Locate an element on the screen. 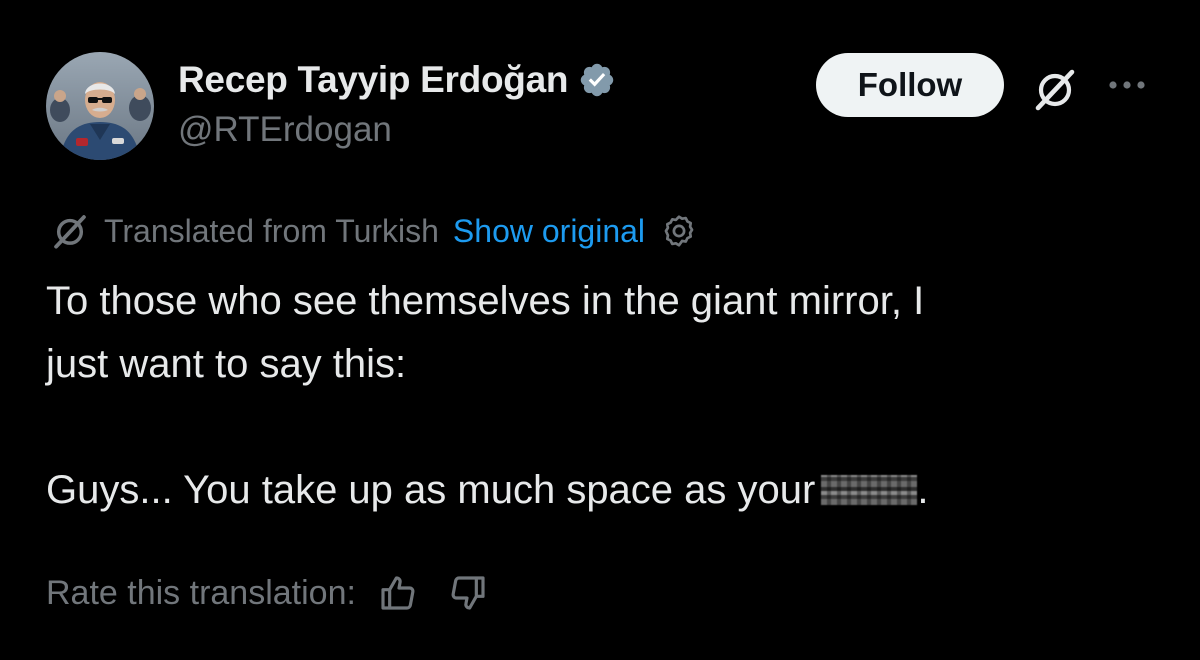  avatar is located at coordinates (100, 106).